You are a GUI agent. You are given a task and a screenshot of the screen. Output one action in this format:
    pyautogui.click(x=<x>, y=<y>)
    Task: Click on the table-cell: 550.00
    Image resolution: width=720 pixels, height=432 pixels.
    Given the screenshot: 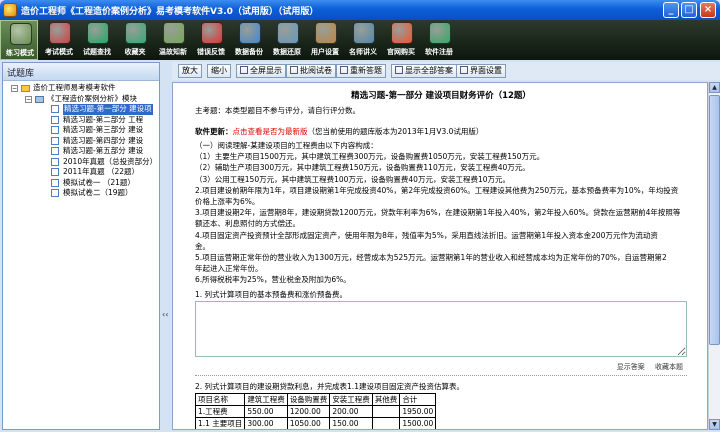 What is the action you would take?
    pyautogui.click(x=266, y=411)
    